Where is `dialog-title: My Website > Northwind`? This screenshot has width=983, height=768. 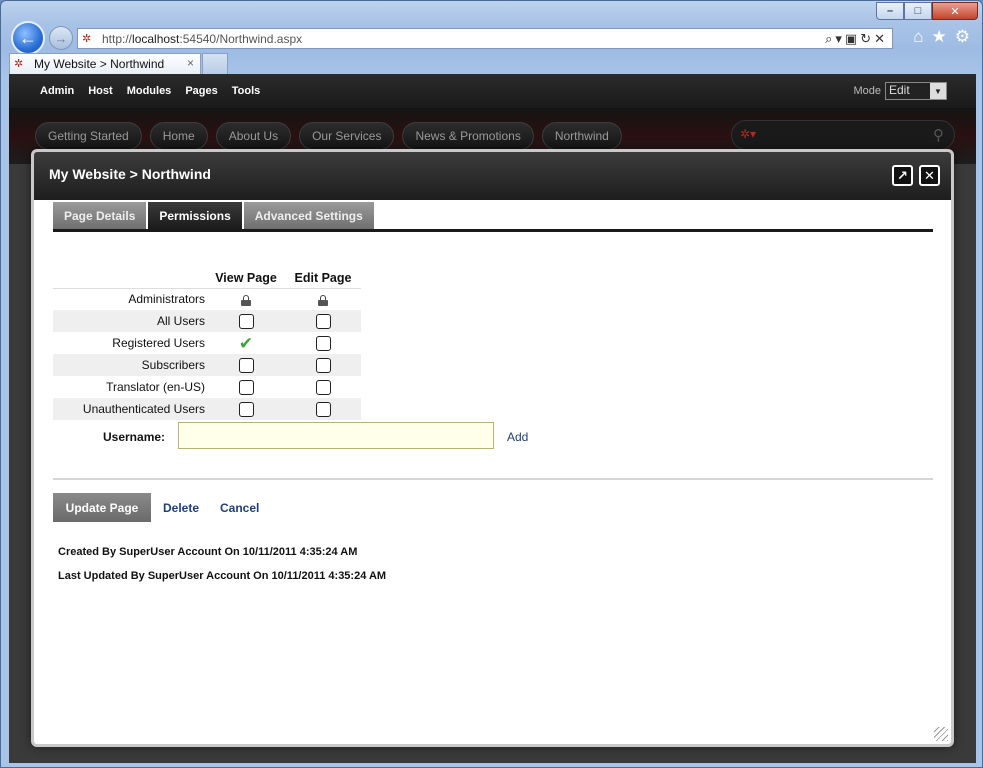 dialog-title: My Website > Northwind is located at coordinates (130, 174).